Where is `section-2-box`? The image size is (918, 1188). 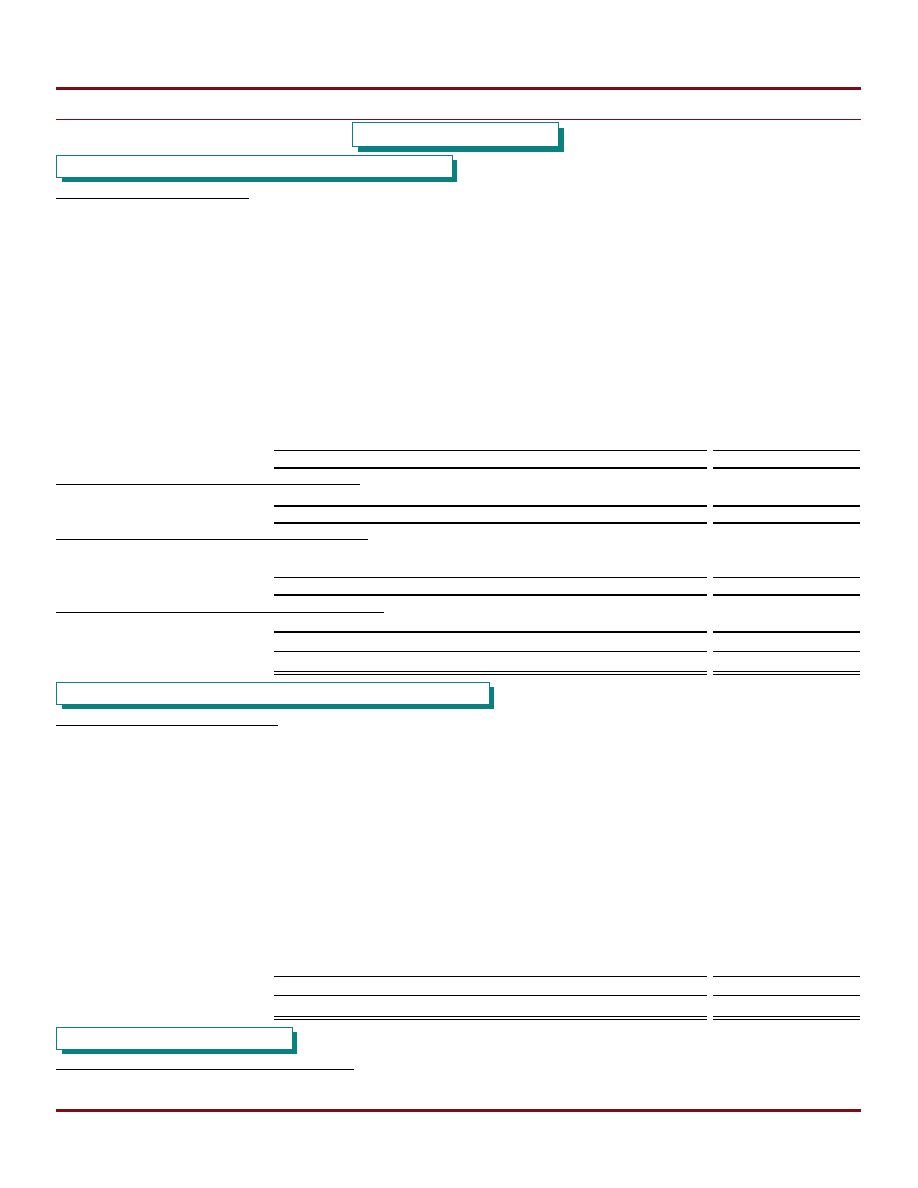 section-2-box is located at coordinates (273, 693).